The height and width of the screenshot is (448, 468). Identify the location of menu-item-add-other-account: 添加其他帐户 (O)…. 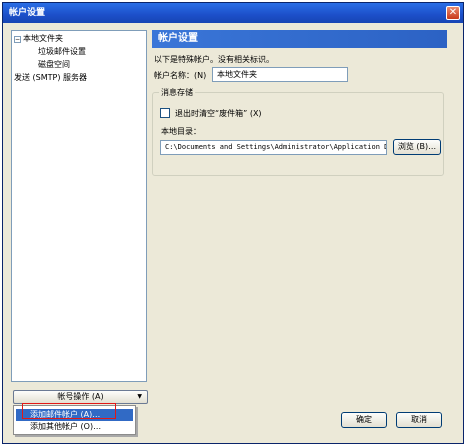
(74, 427).